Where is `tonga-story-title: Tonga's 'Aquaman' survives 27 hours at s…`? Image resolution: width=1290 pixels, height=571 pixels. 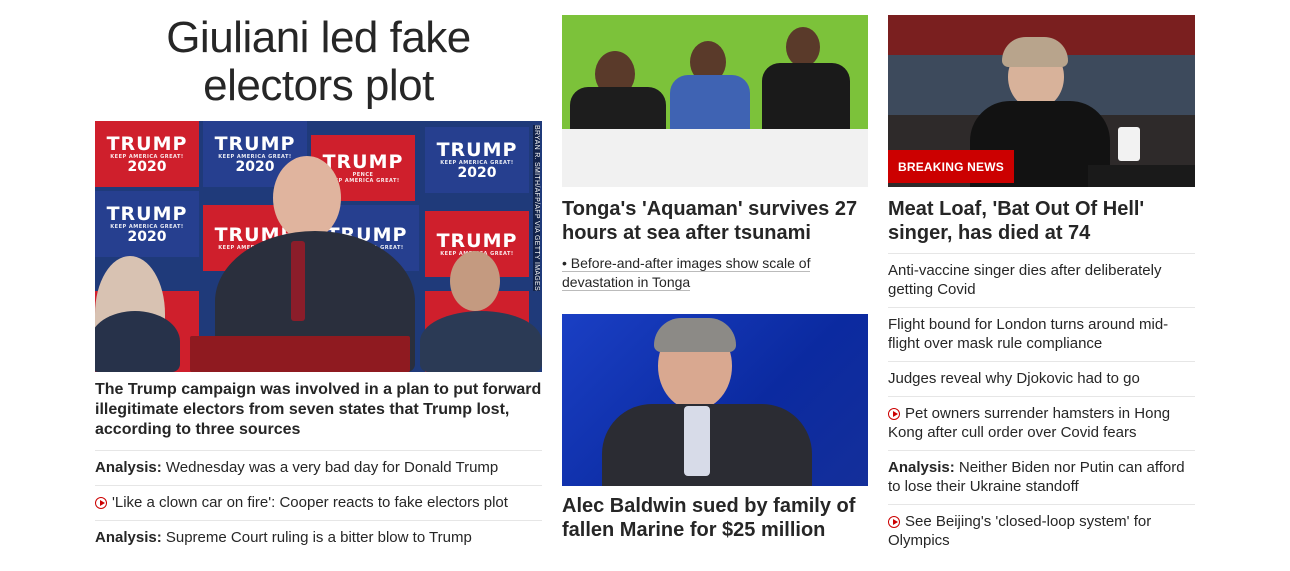 tonga-story-title: Tonga's 'Aquaman' survives 27 hours at s… is located at coordinates (715, 221).